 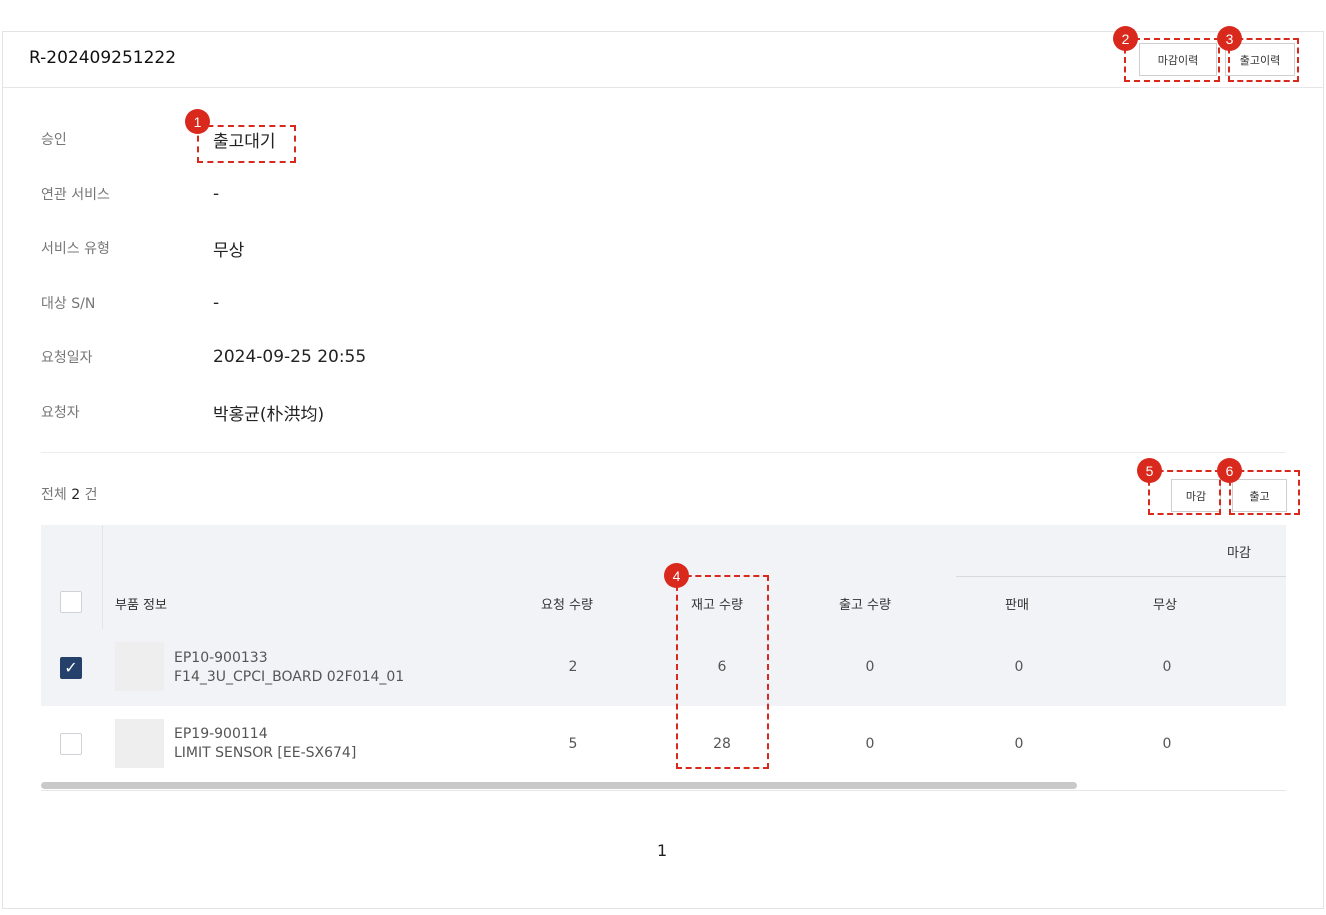 What do you see at coordinates (143, 248) in the screenshot?
I see `info-row-service-type: 서비스 유형 무상` at bounding box center [143, 248].